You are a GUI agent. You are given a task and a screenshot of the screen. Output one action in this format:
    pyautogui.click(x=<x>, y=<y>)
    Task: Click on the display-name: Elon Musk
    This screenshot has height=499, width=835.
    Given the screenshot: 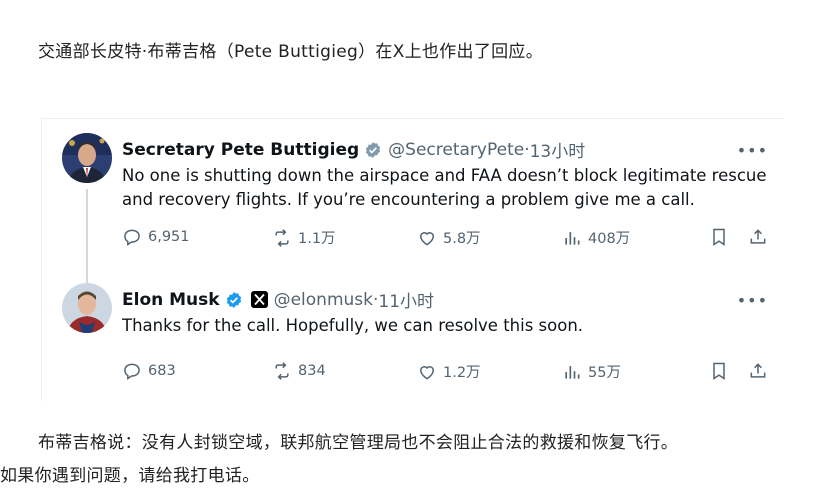 What is the action you would take?
    pyautogui.click(x=171, y=300)
    